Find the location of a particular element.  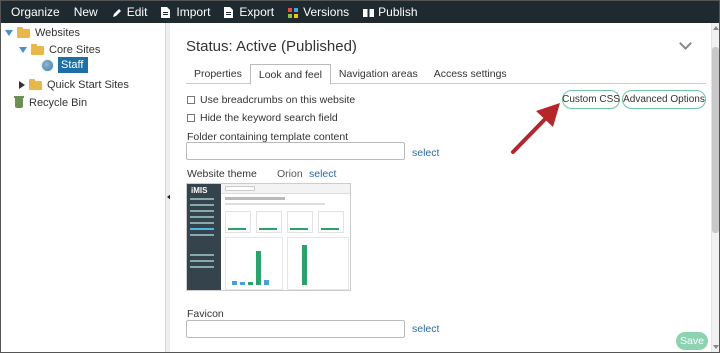

advanced-options-button: Advanced Options is located at coordinates (664, 99).